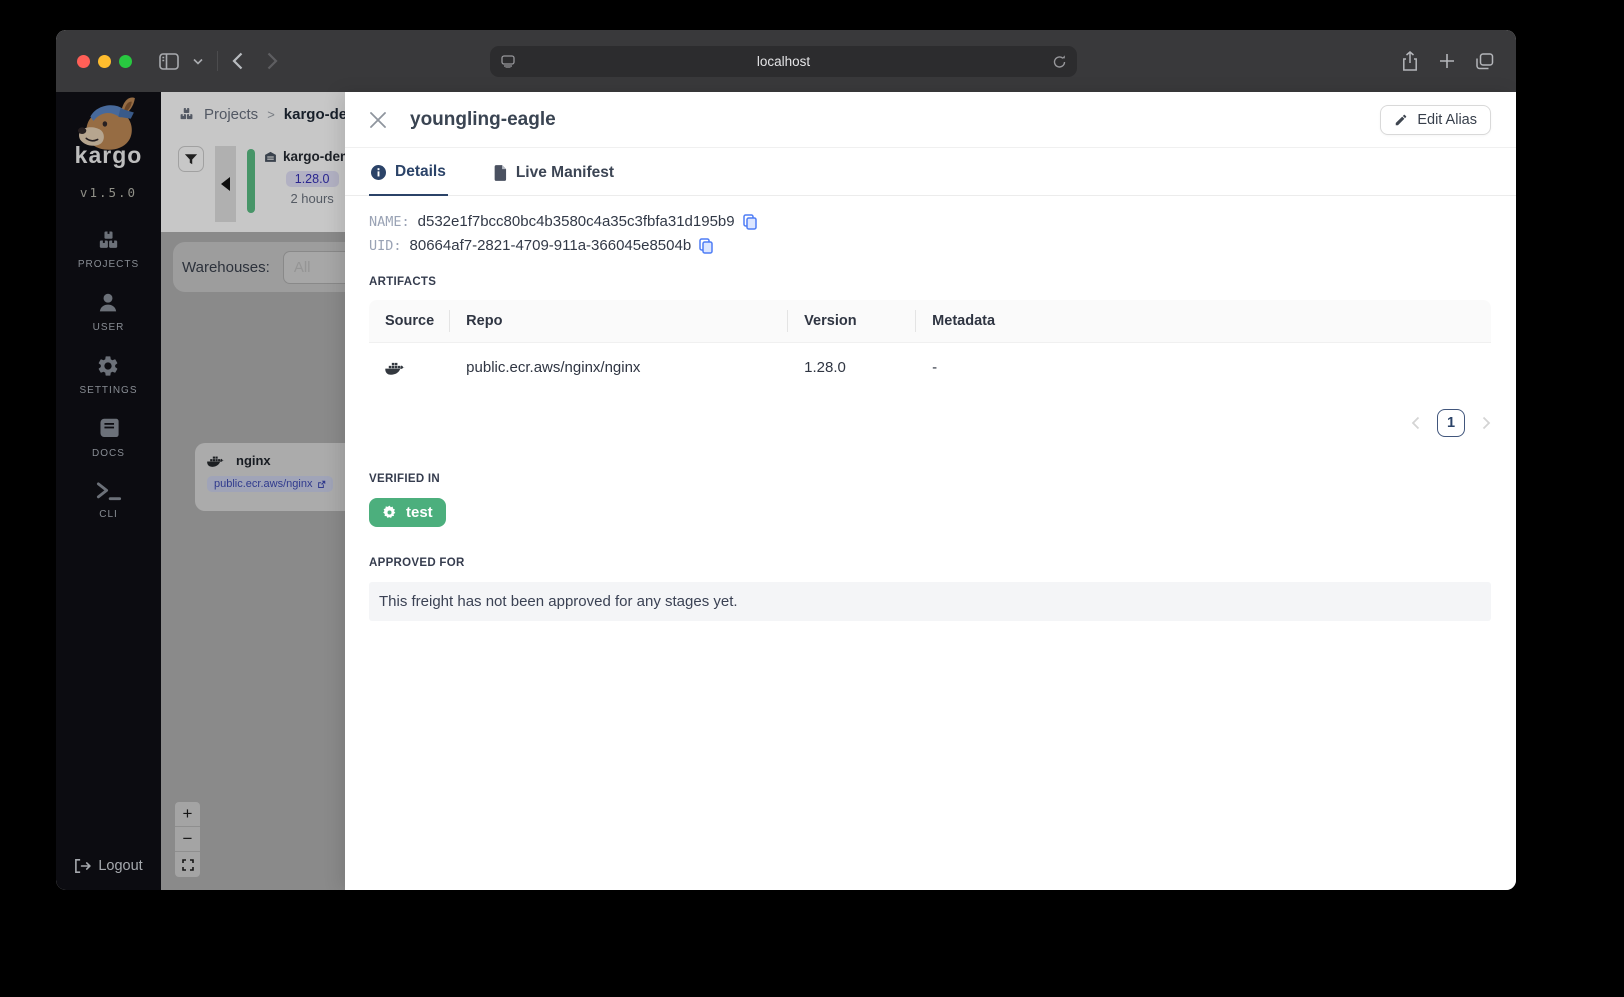  Describe the element at coordinates (1059, 61) in the screenshot. I see `reload-icon` at that location.